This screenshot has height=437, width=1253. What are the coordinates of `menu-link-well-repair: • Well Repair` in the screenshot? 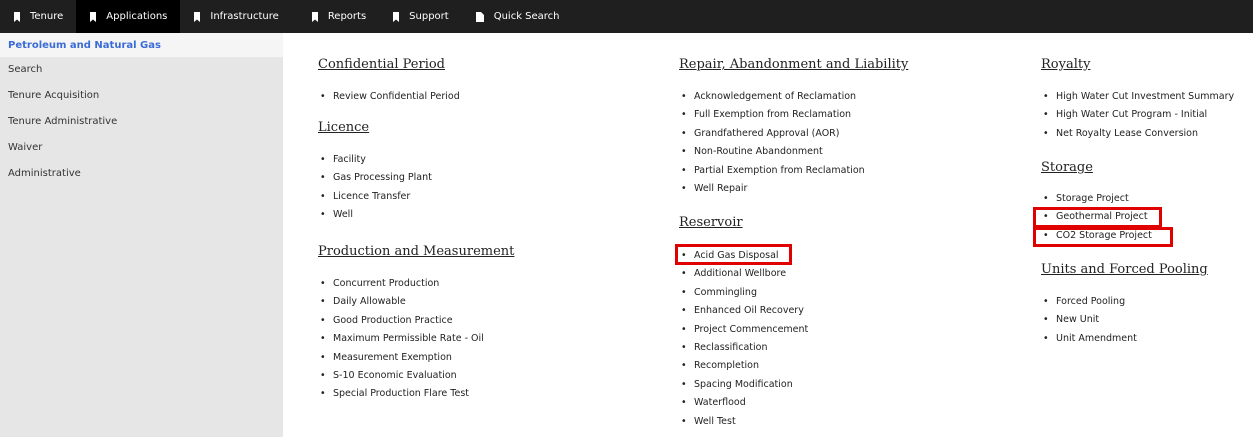 It's located at (772, 189).